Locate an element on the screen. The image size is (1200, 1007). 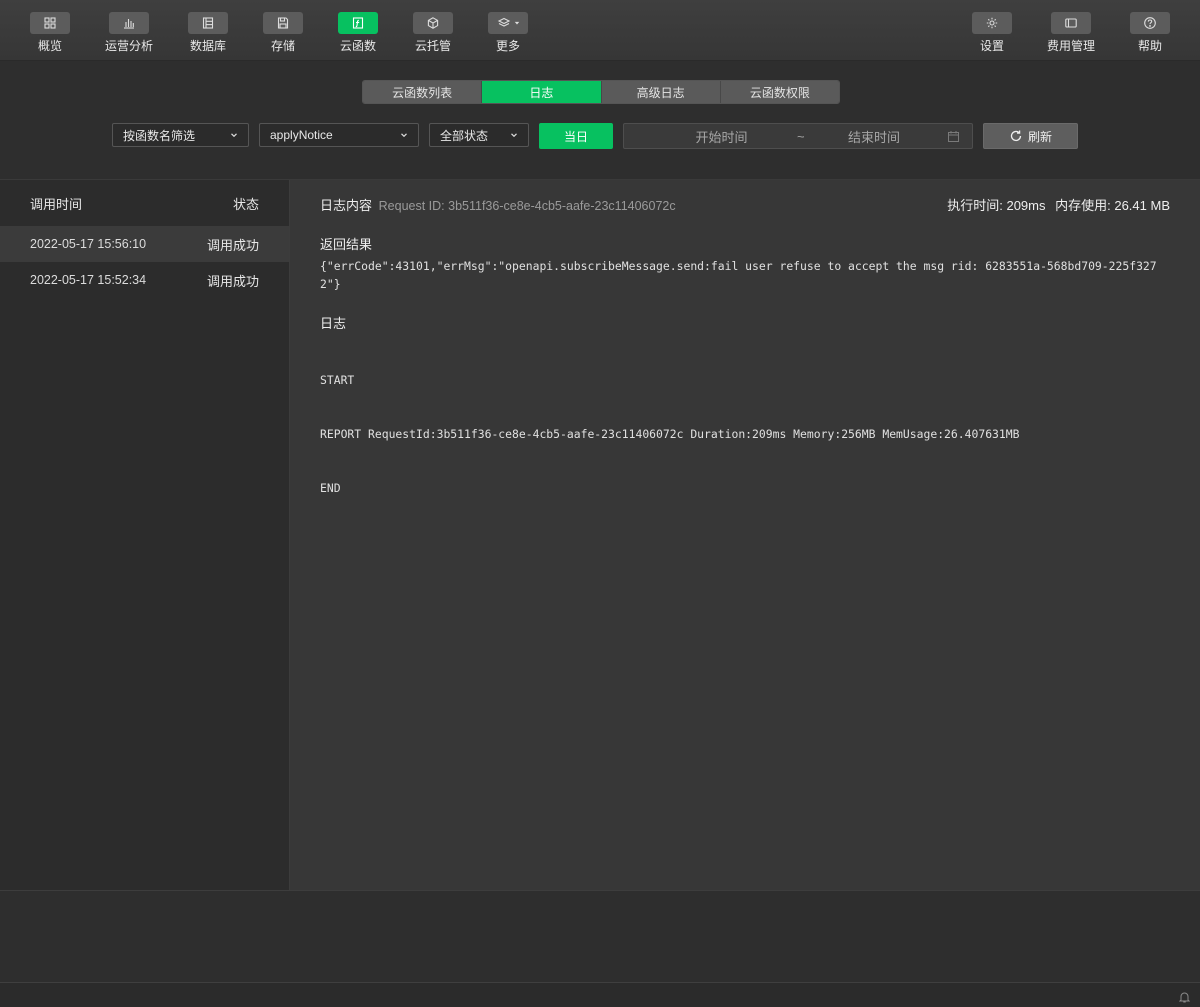
filter-type-select: 按函数名筛选 is located at coordinates (180, 135).